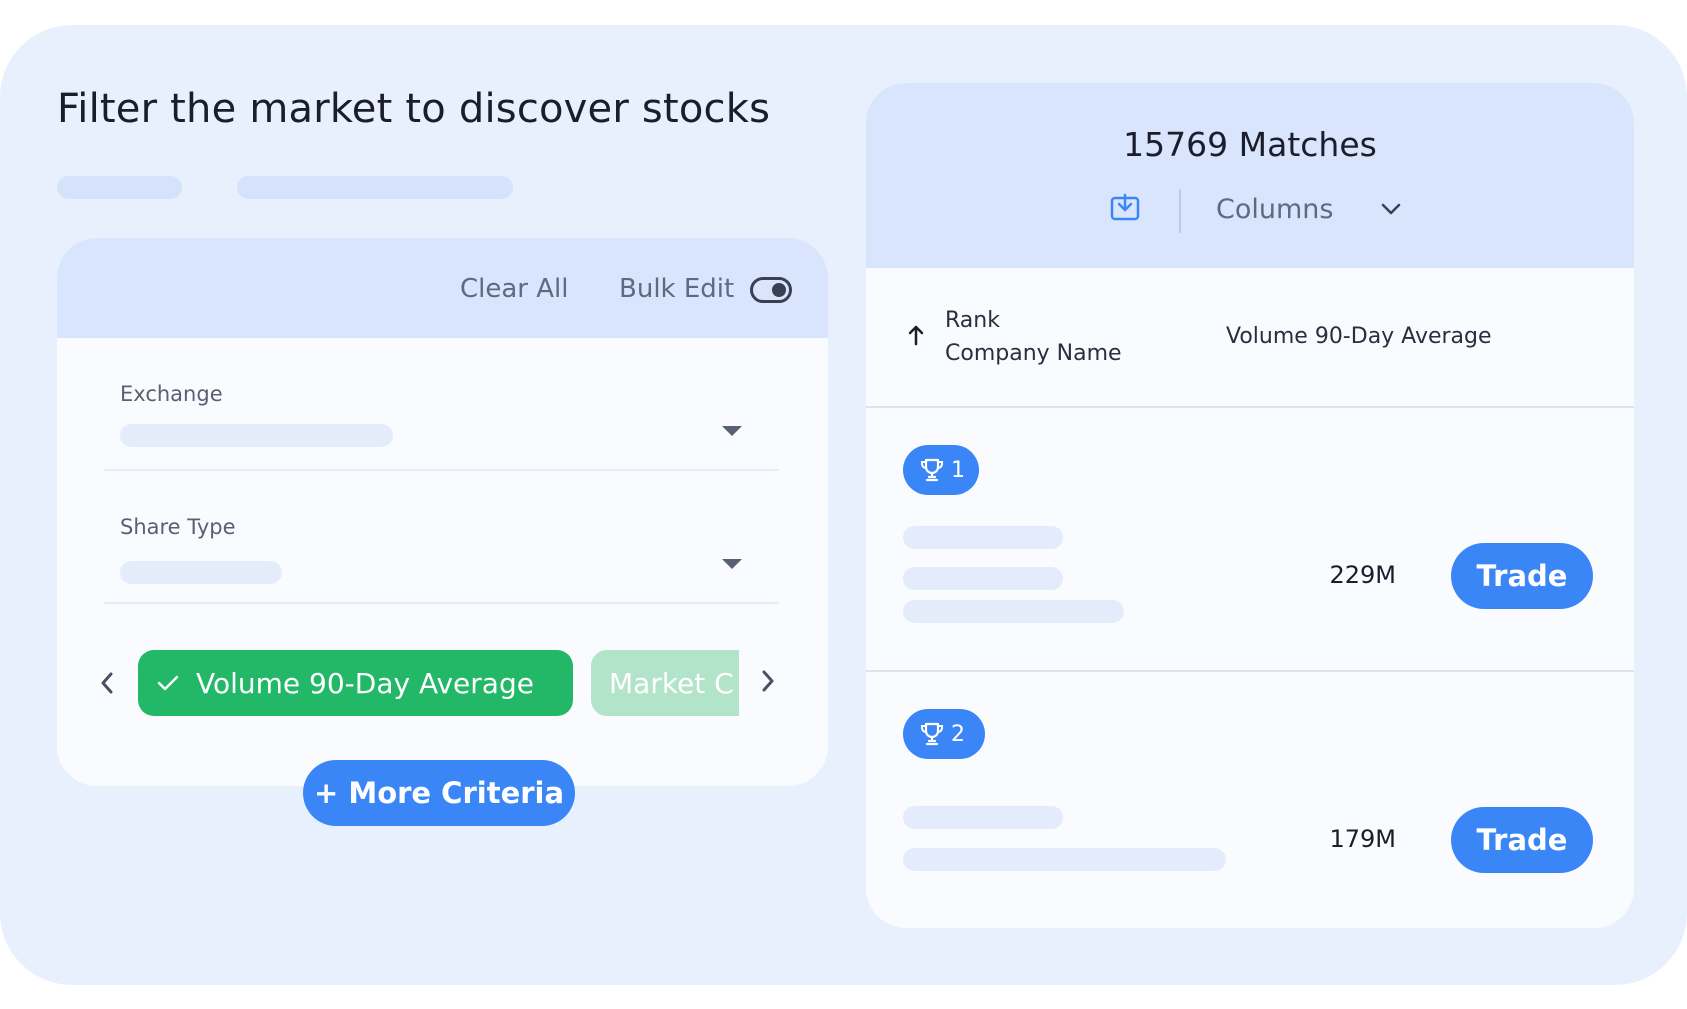 The image size is (1687, 1009). I want to click on criteria-chip-volume: Volume 90-Day Average, so click(355, 683).